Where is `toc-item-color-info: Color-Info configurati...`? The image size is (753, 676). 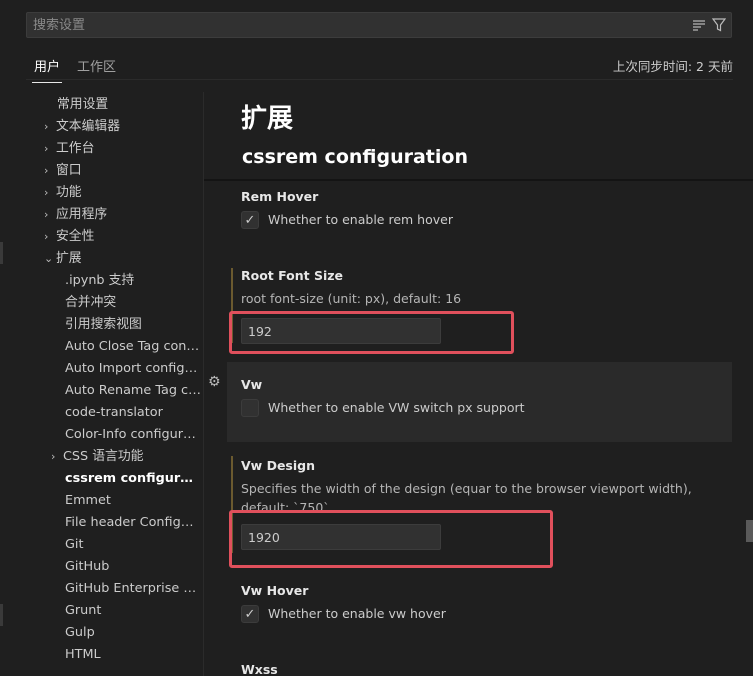 toc-item-color-info: Color-Info configurati... is located at coordinates (133, 435).